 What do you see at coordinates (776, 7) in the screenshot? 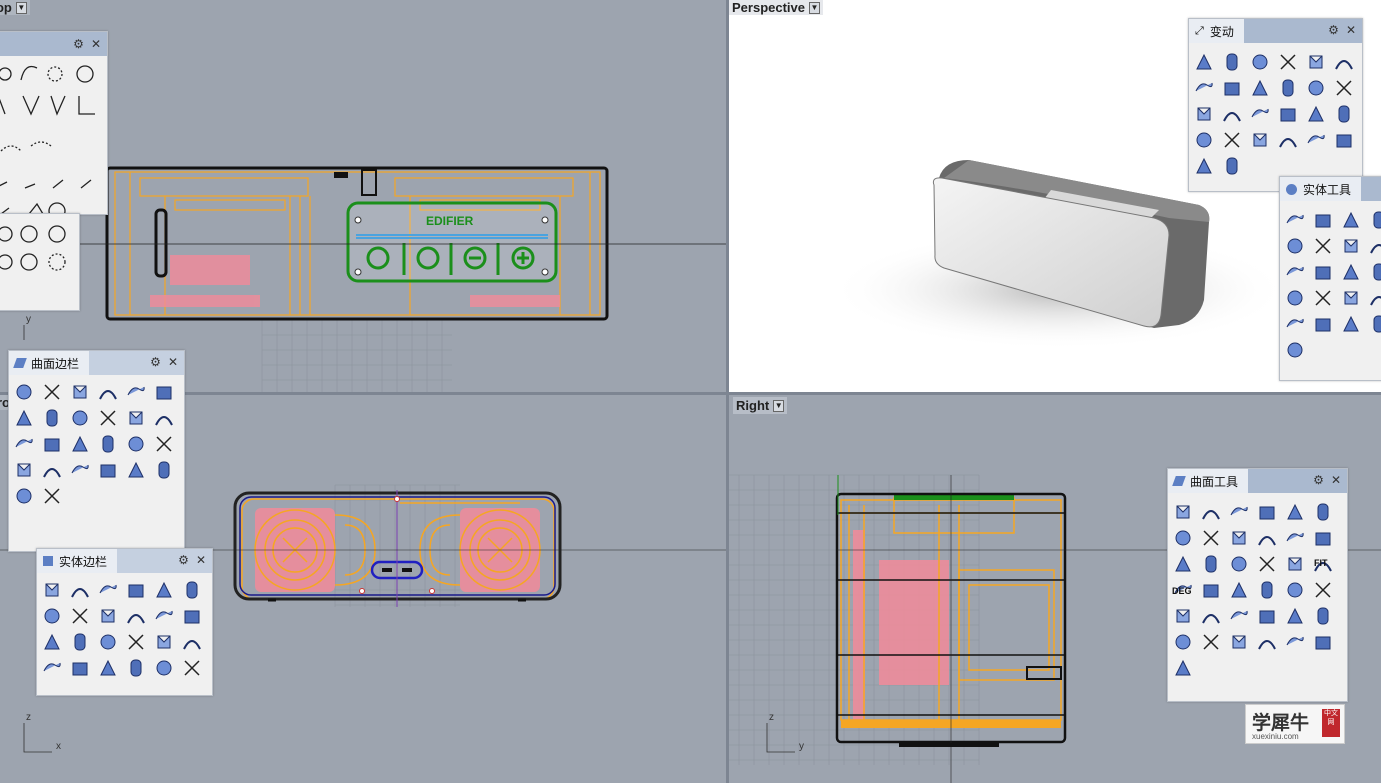
I see `viewport-title: Perspective ▼` at bounding box center [776, 7].